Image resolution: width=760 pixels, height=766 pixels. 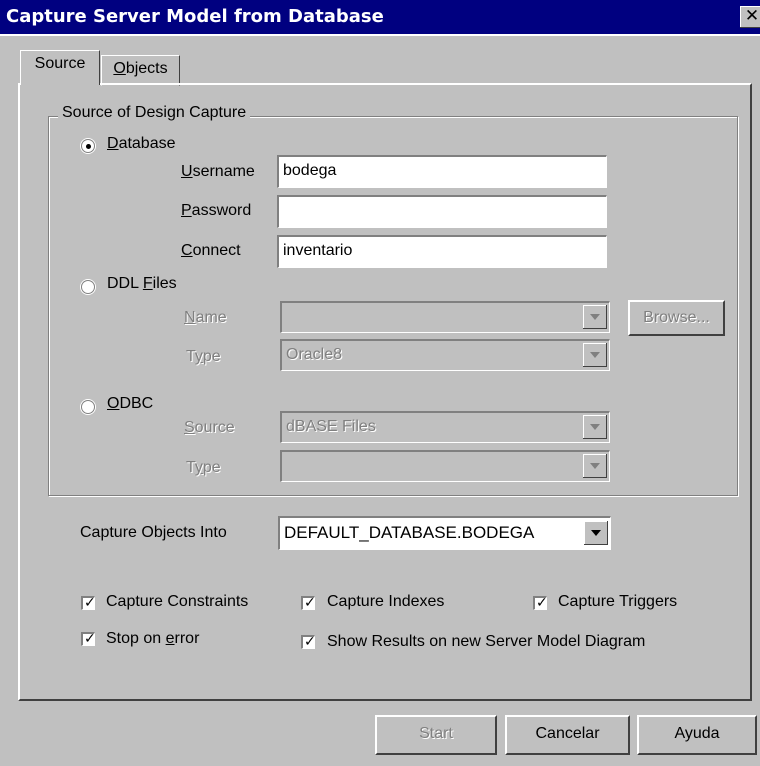 What do you see at coordinates (442, 211) in the screenshot?
I see `password-field` at bounding box center [442, 211].